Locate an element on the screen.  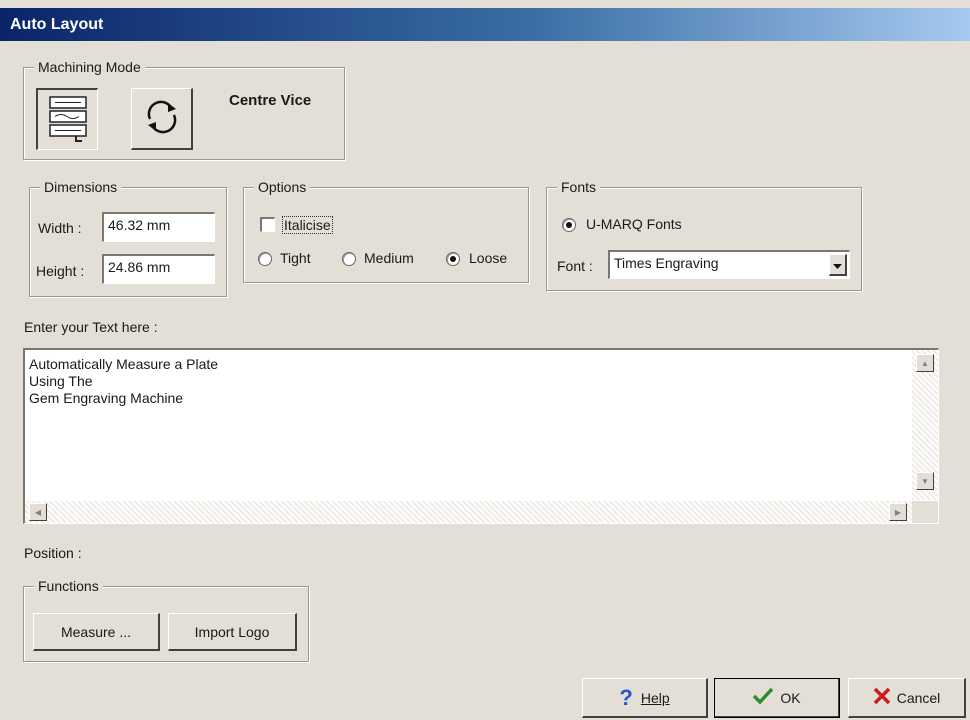
fixture-icon is located at coordinates (68, 119).